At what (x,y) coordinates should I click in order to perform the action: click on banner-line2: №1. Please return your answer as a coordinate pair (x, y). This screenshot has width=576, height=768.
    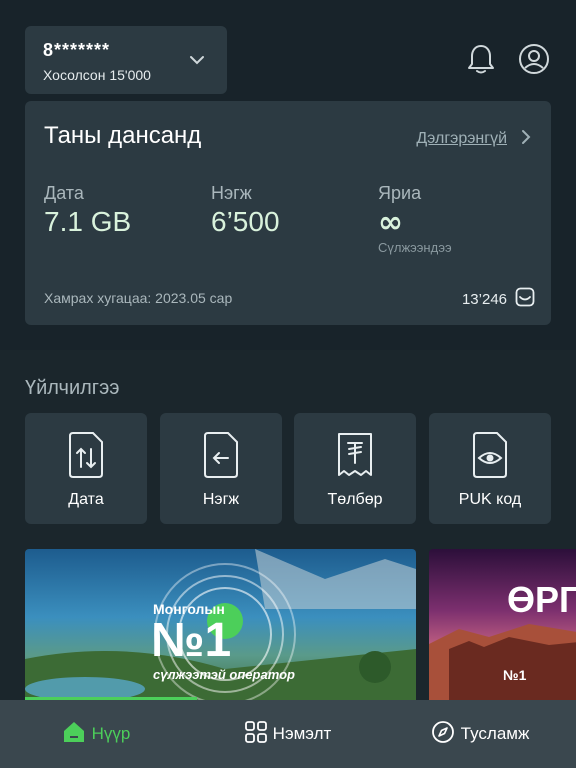
    Looking at the image, I should click on (191, 640).